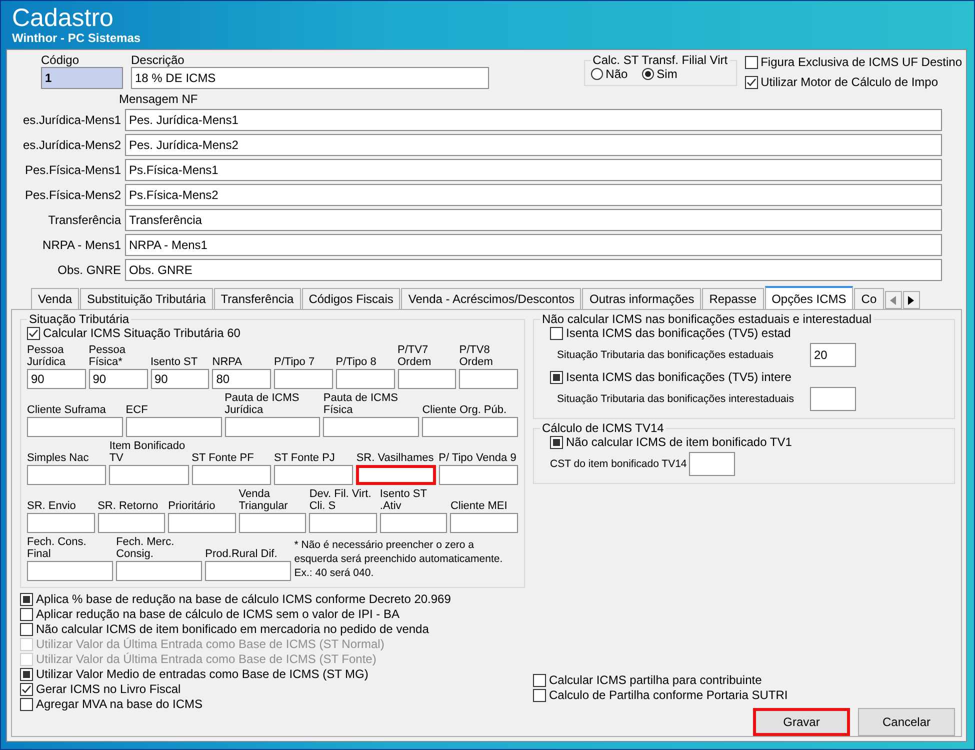  I want to click on tab: Venda, so click(55, 298).